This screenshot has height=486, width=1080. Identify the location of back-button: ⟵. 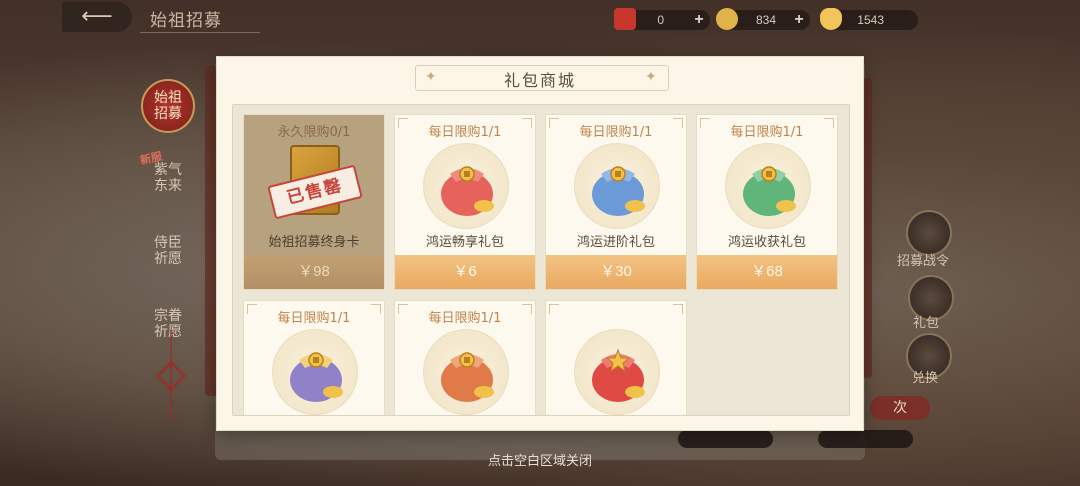
(97, 17).